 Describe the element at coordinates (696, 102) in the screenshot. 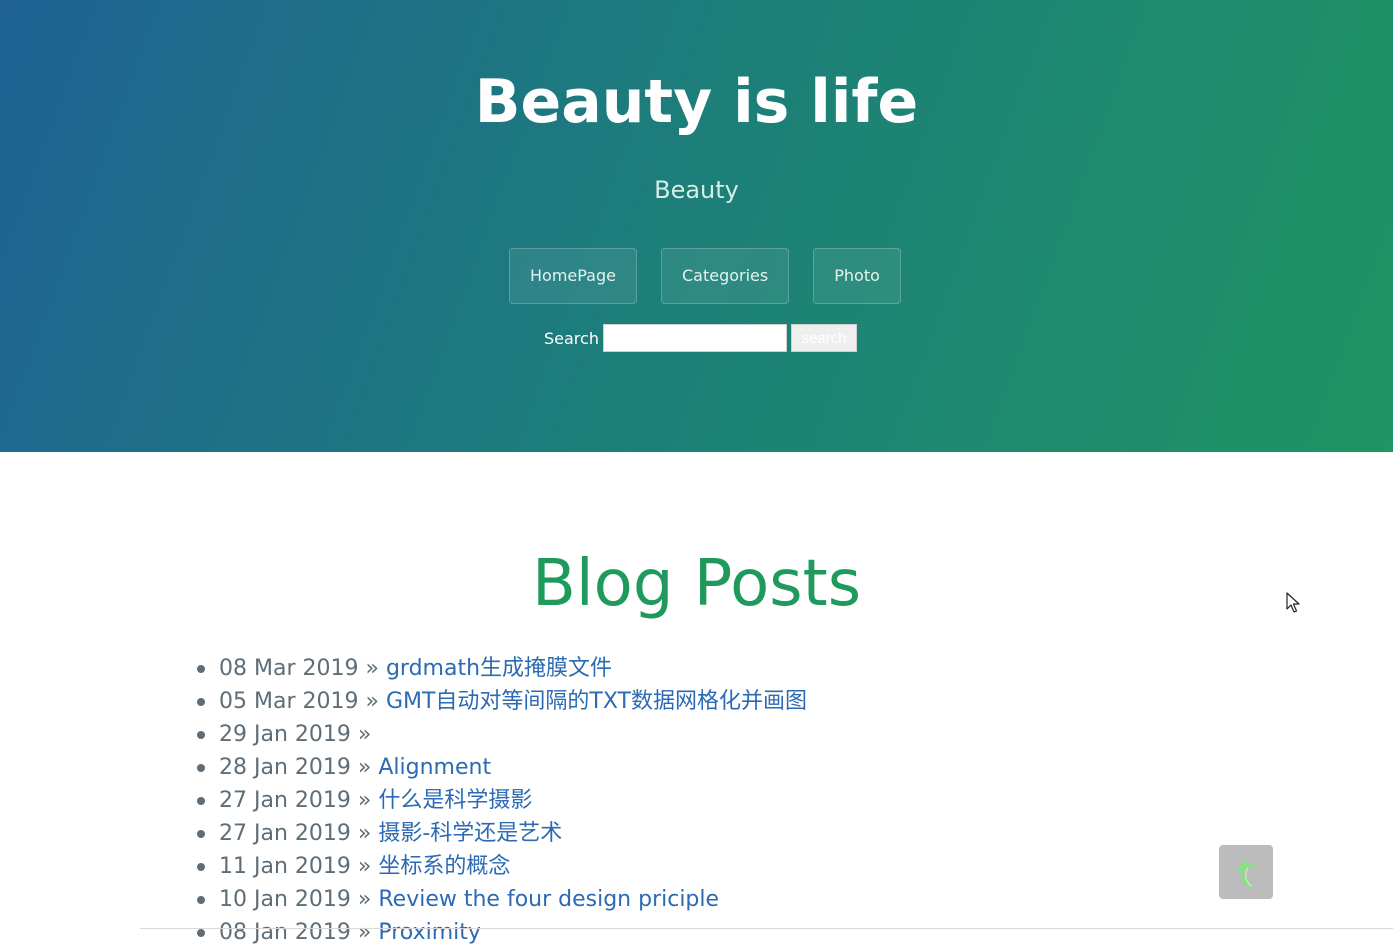

I see `site-title: Beauty is life` at that location.